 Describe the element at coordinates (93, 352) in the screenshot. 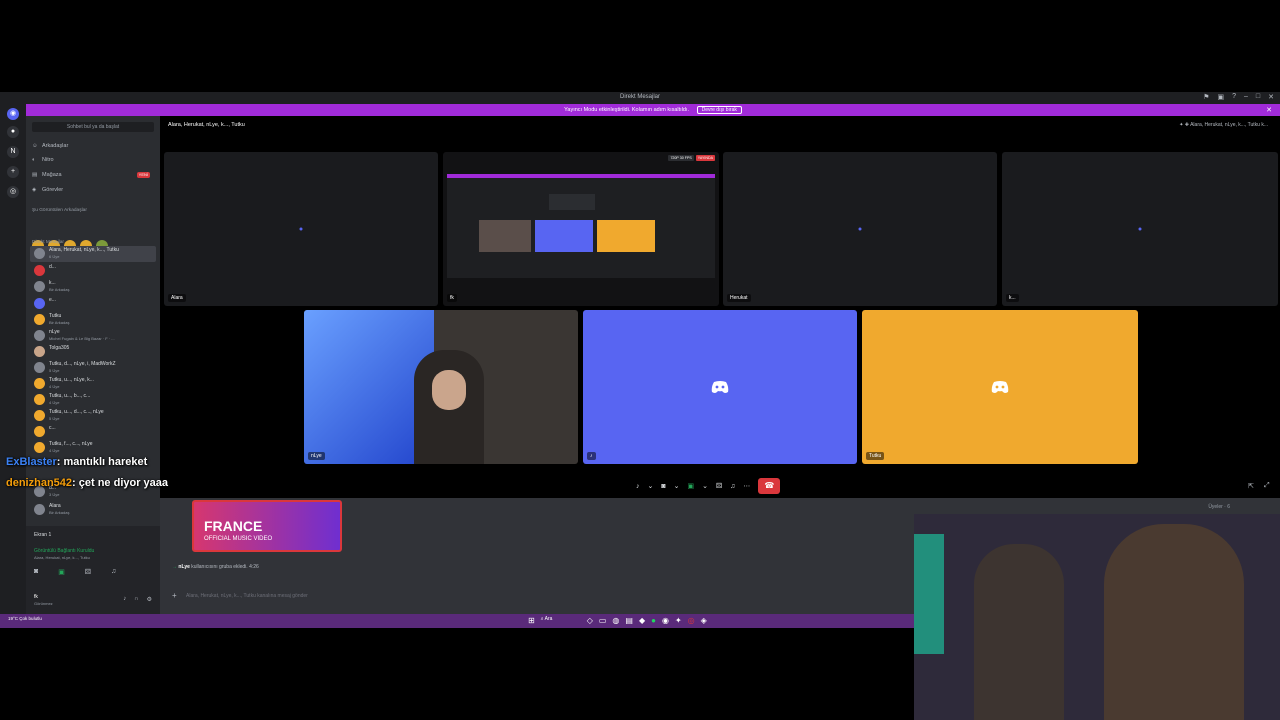

I see `dm-item: Tolga305` at that location.